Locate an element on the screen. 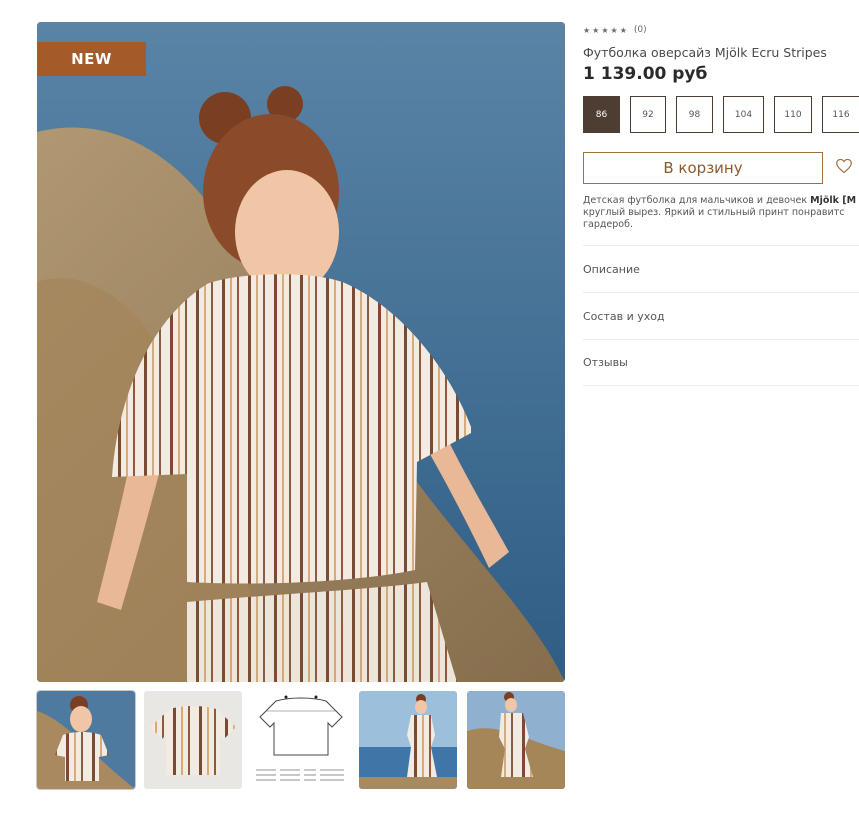 The image size is (859, 818). description-brand: Mjölk [M is located at coordinates (833, 200).